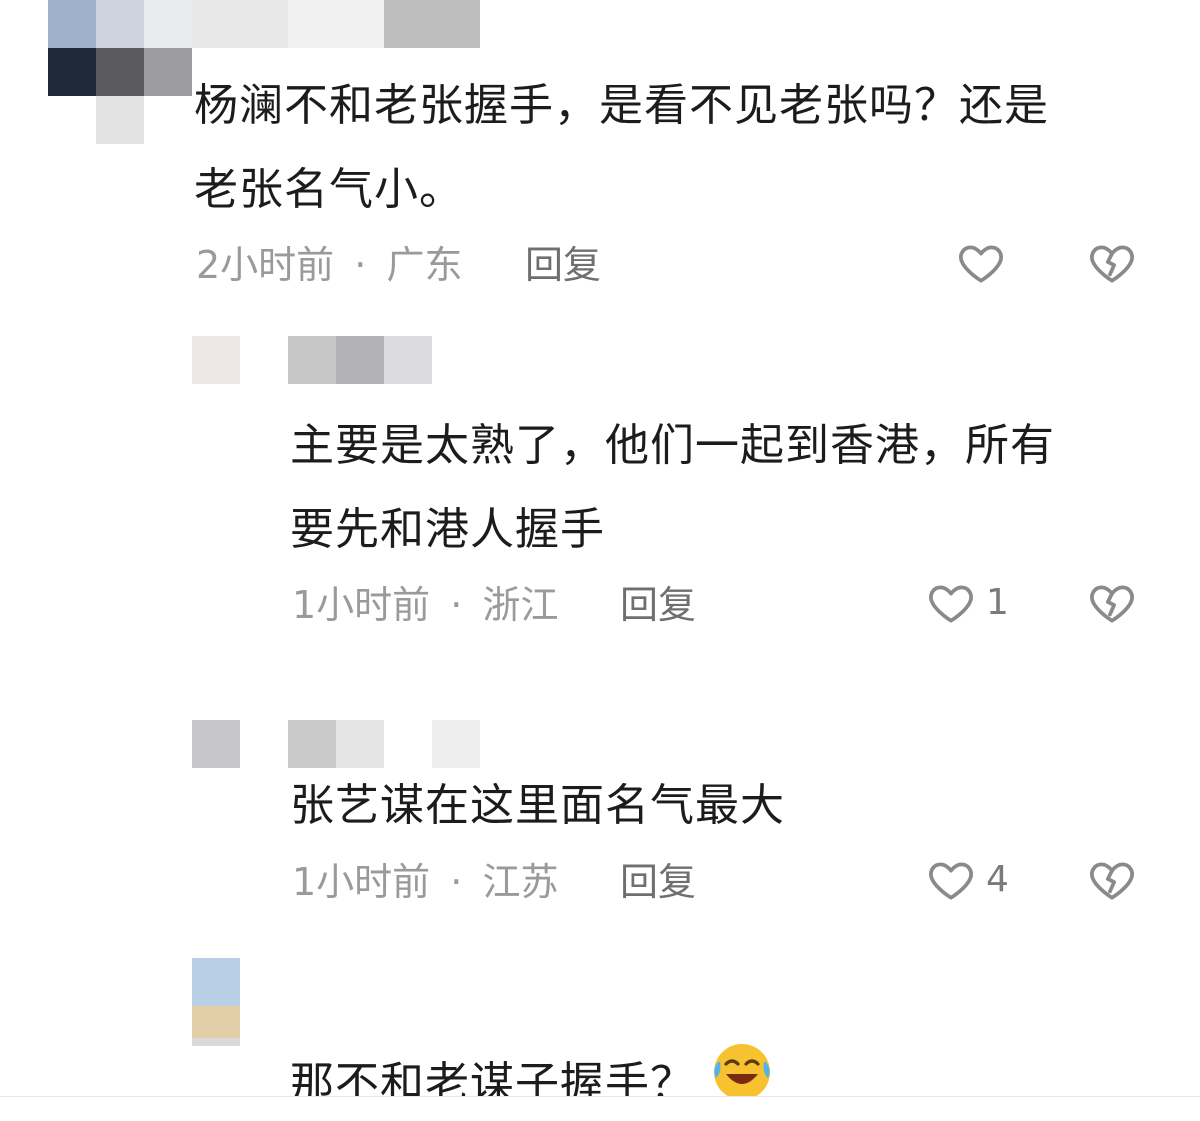 This screenshot has width=1200, height=1121. Describe the element at coordinates (672, 488) in the screenshot. I see `comment-text: 主要是太熟了，他们一起到香港，所有 要先和港人握手` at that location.